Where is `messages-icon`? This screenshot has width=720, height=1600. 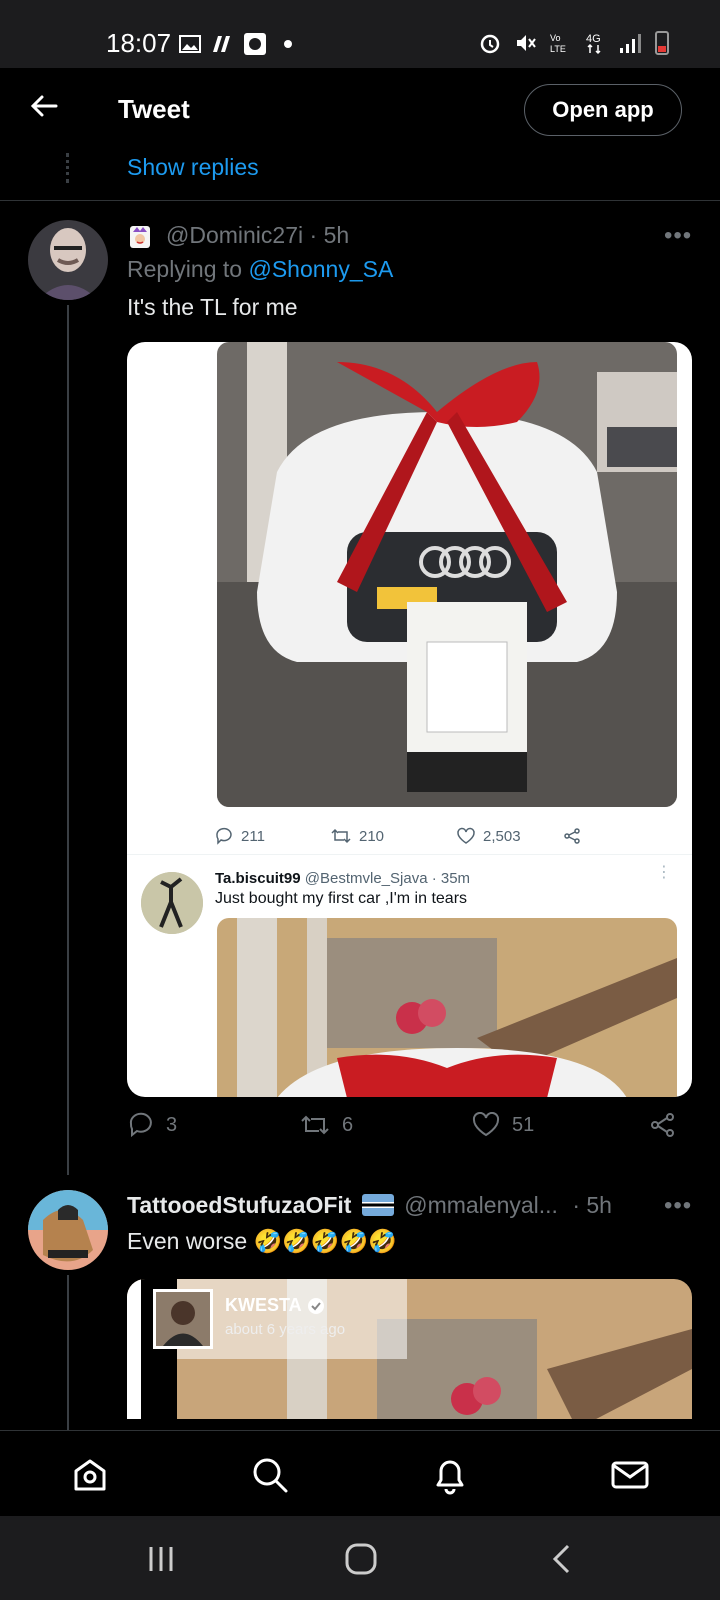
messages-icon is located at coordinates (630, 1475).